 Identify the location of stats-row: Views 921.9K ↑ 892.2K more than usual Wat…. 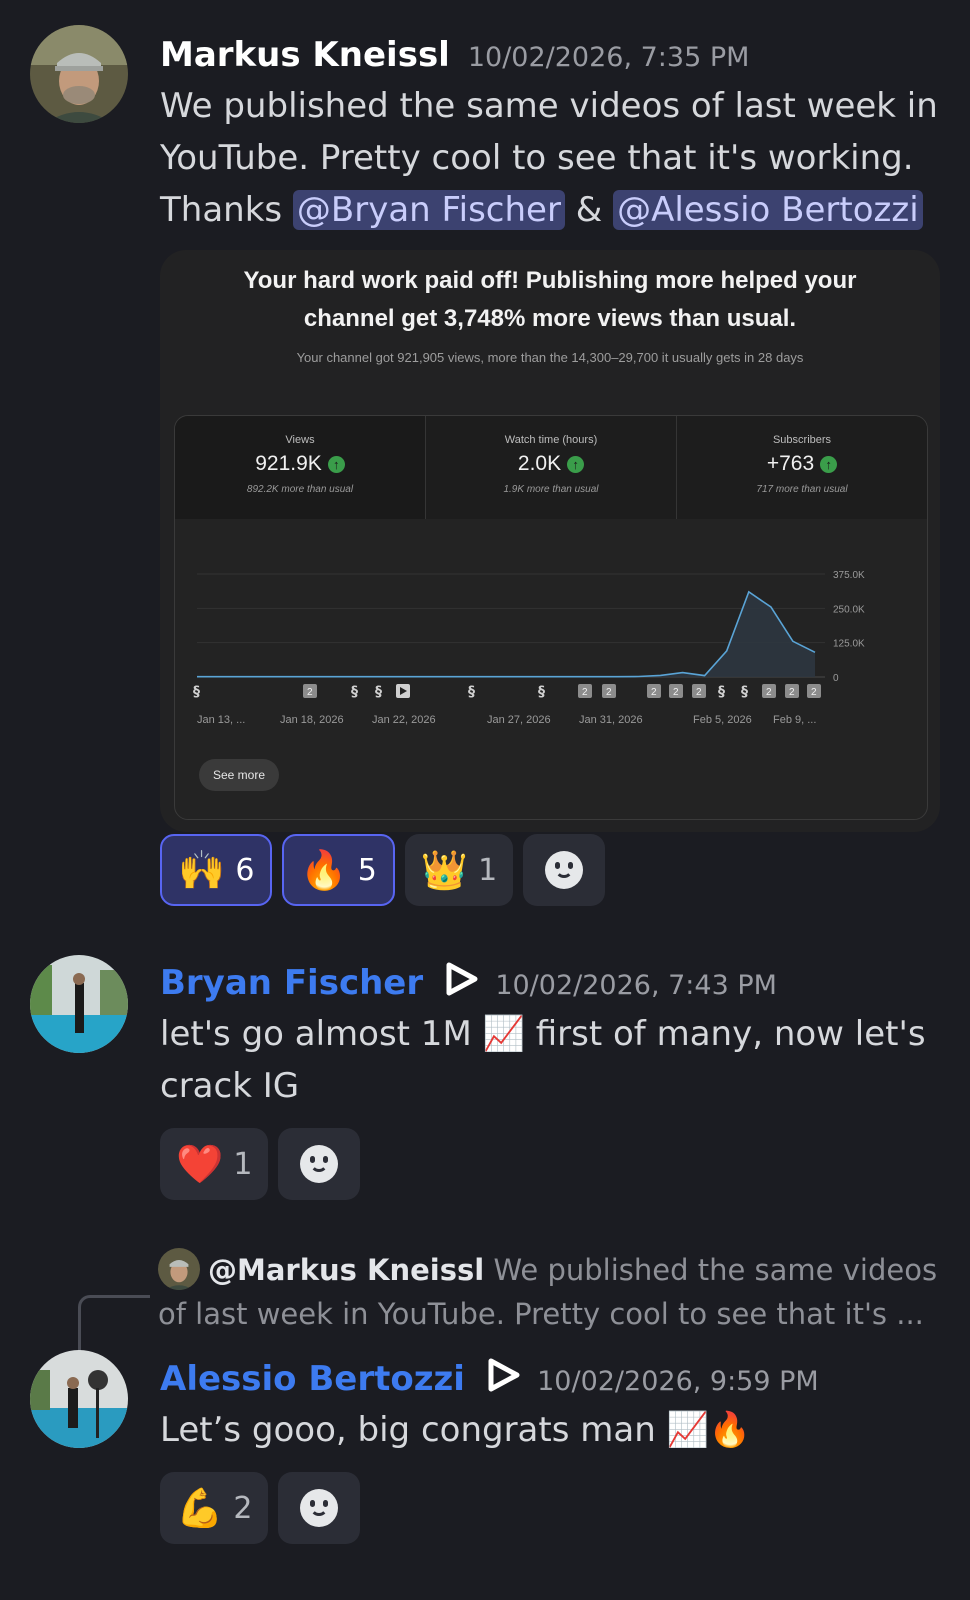
(551, 467).